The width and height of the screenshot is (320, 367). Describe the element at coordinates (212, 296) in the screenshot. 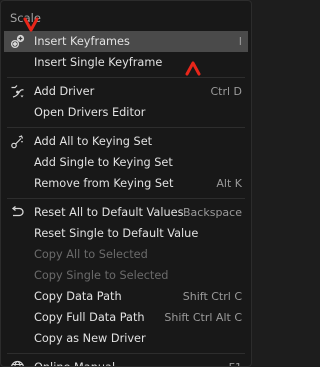

I see `menu-item-shortcut: Shift Ctrl C` at that location.